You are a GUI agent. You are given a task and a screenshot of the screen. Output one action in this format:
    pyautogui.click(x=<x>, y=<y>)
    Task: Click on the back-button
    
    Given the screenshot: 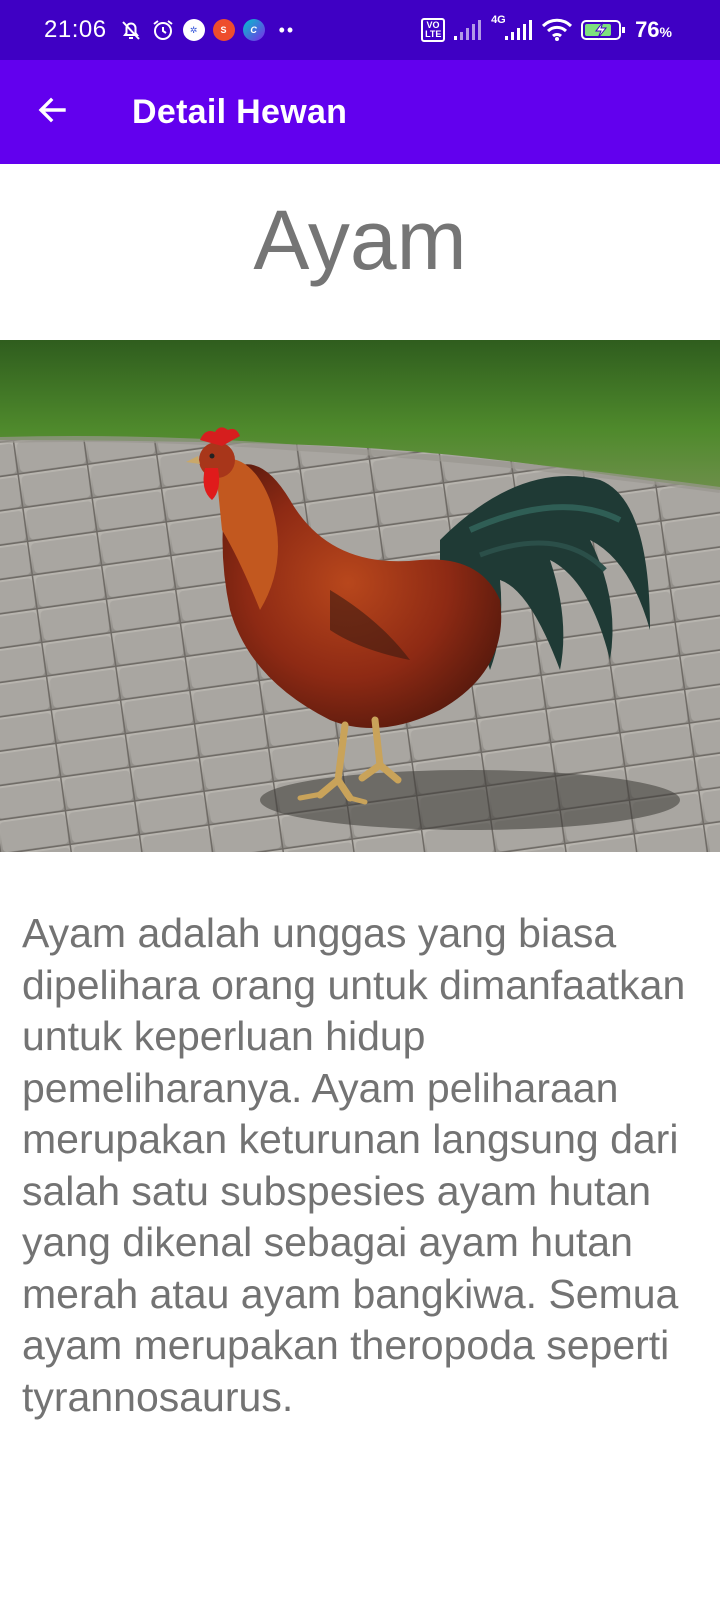 What is the action you would take?
    pyautogui.click(x=52, y=112)
    